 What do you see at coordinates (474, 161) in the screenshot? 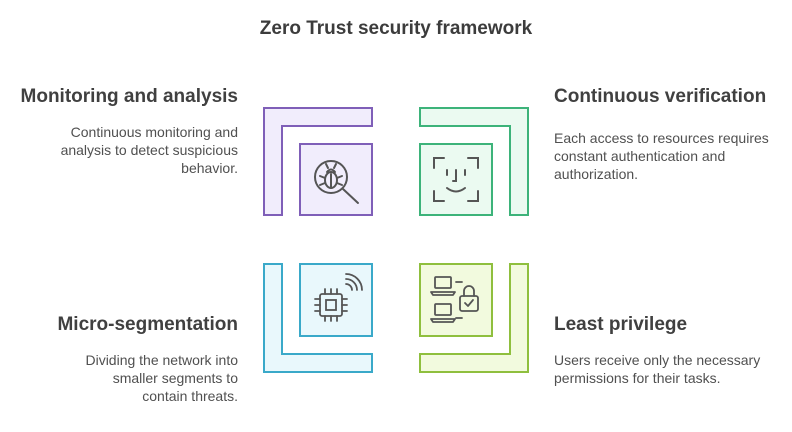
I see `verification-quadrant` at bounding box center [474, 161].